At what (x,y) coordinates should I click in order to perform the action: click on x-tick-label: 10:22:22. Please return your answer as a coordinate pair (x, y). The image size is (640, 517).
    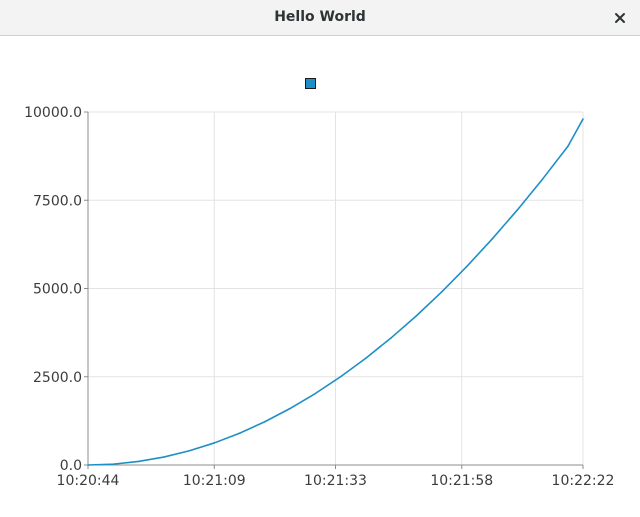
    Looking at the image, I should click on (583, 481).